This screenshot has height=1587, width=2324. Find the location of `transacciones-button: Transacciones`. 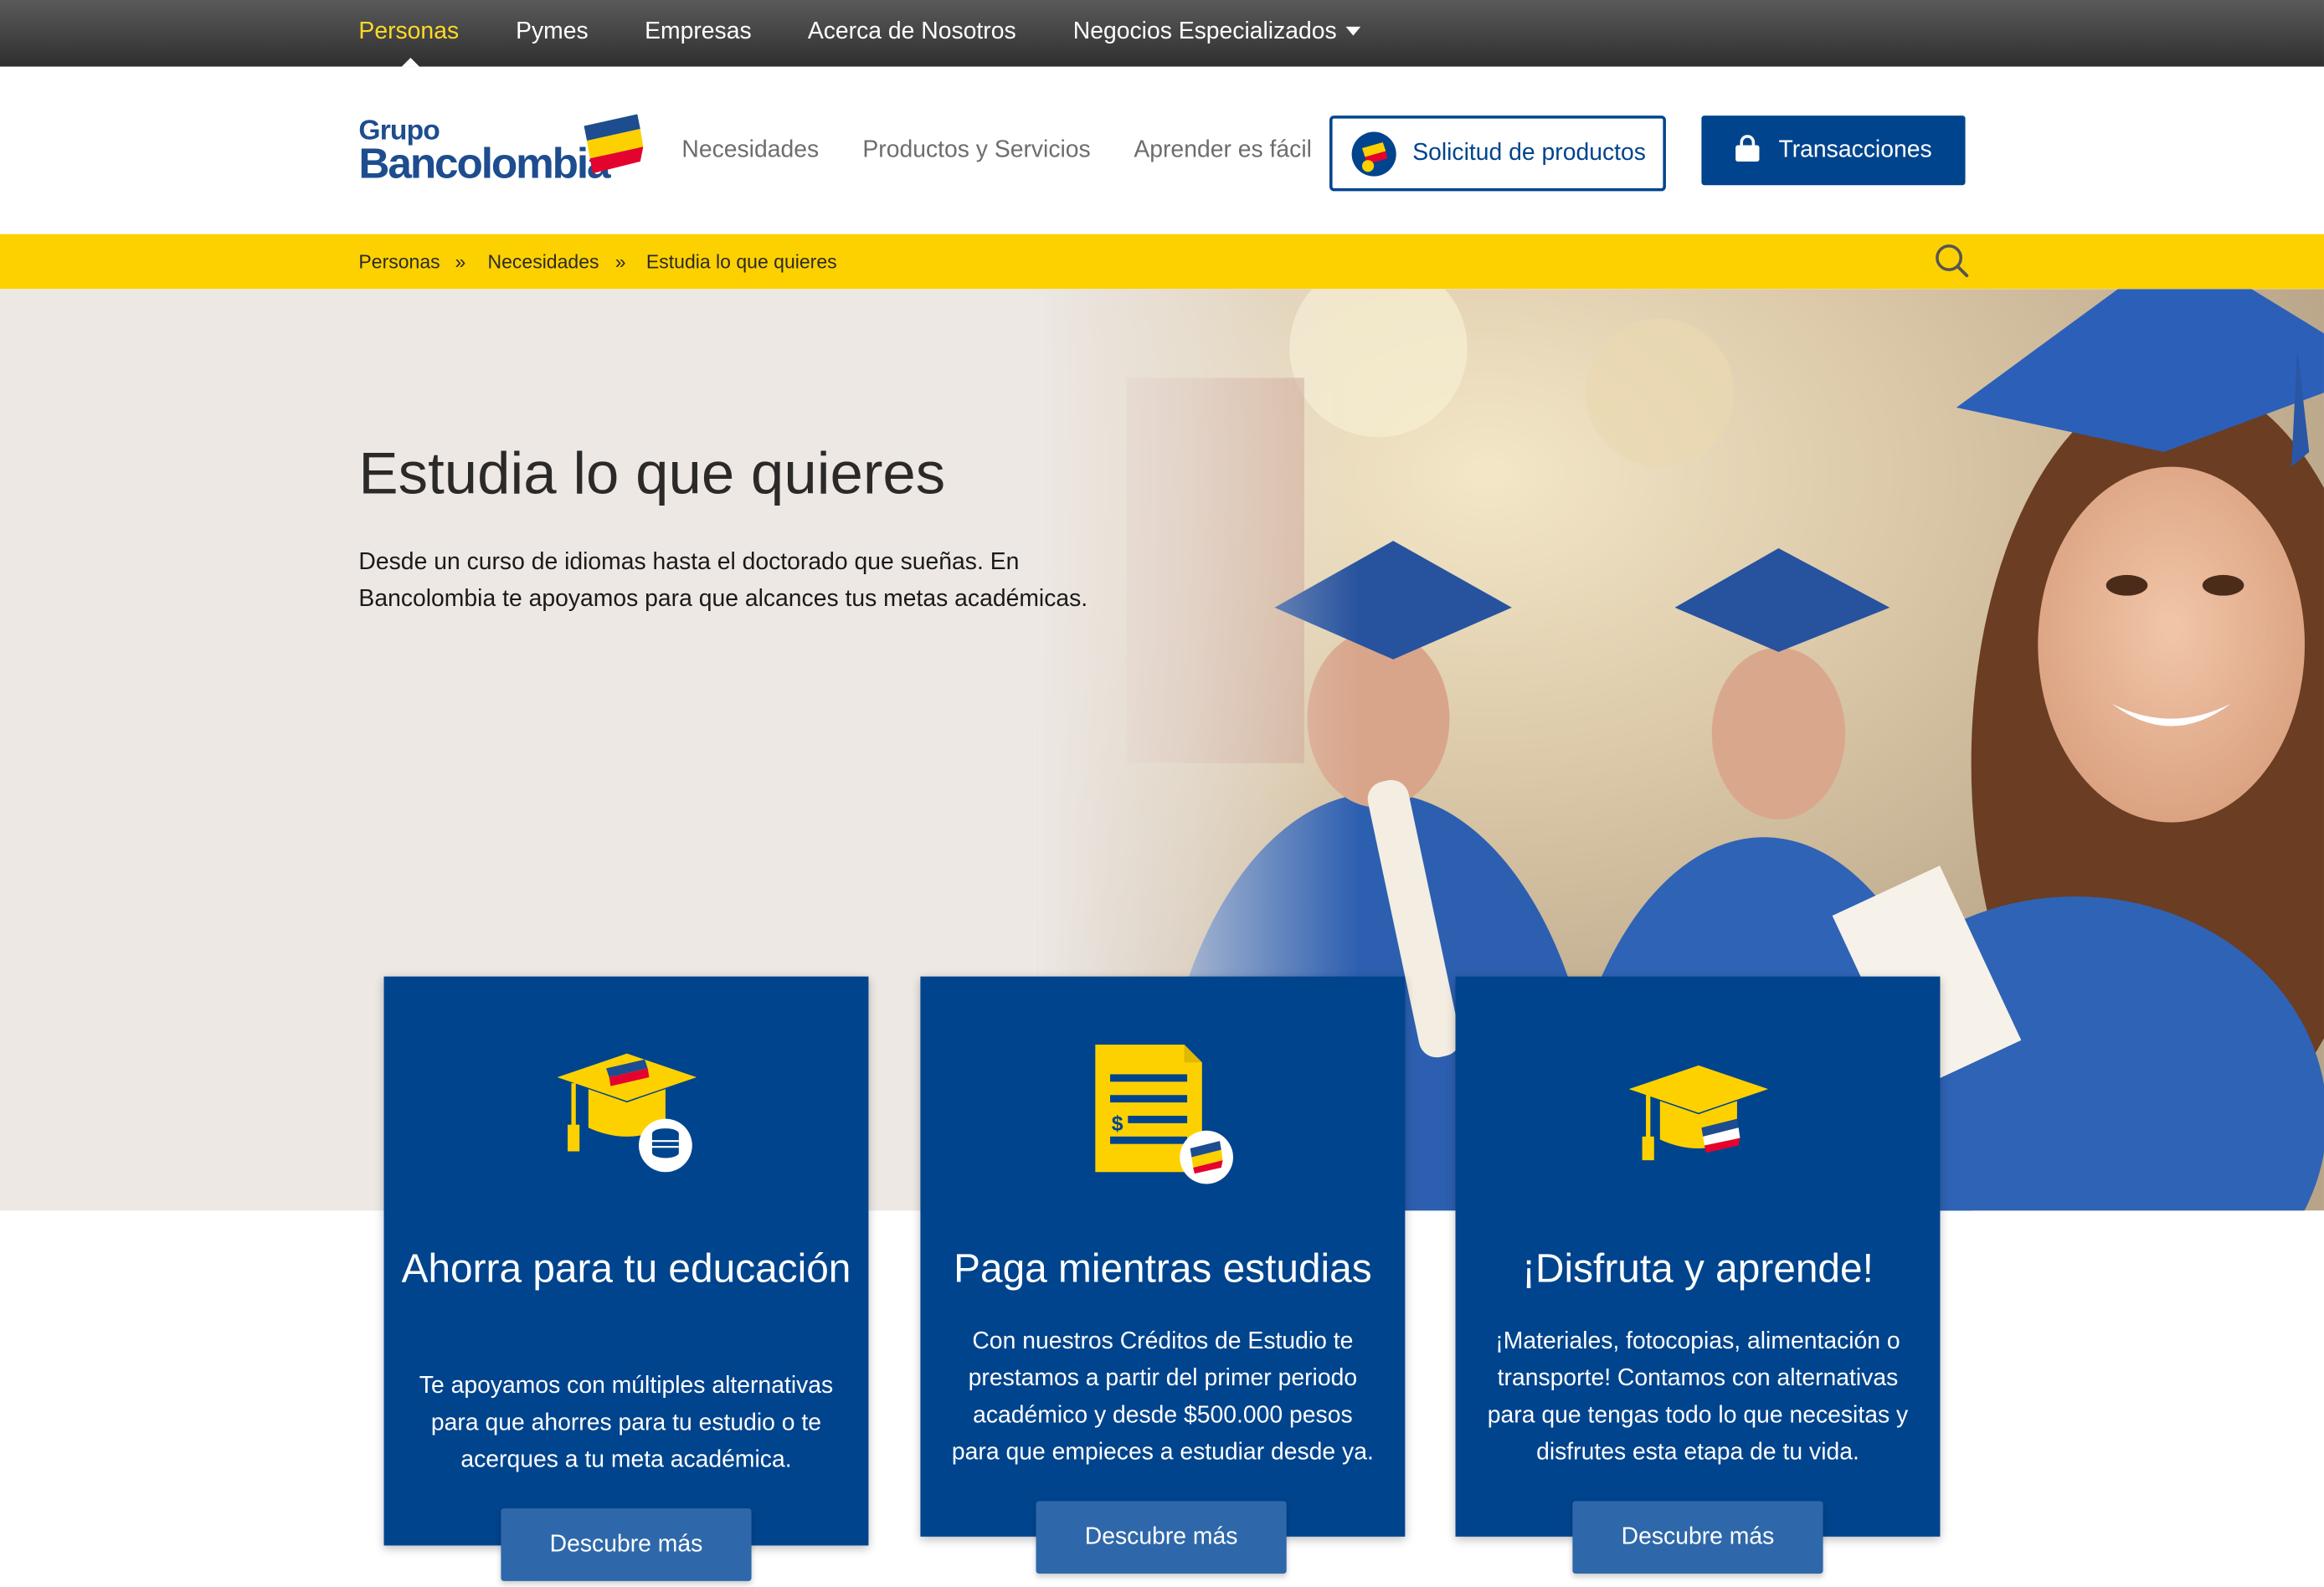

transacciones-button: Transacciones is located at coordinates (1834, 151).